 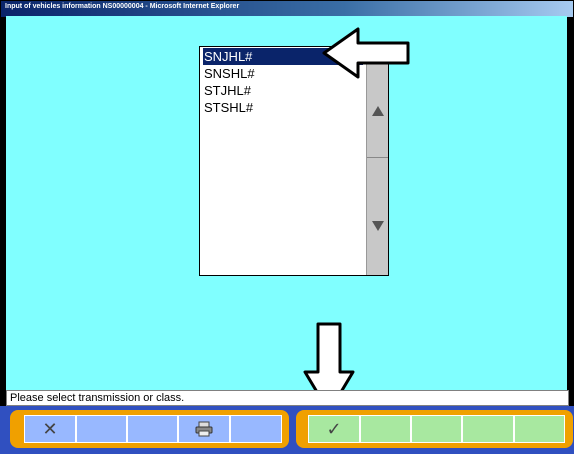 I want to click on left-button-group: ✕, so click(x=149, y=429).